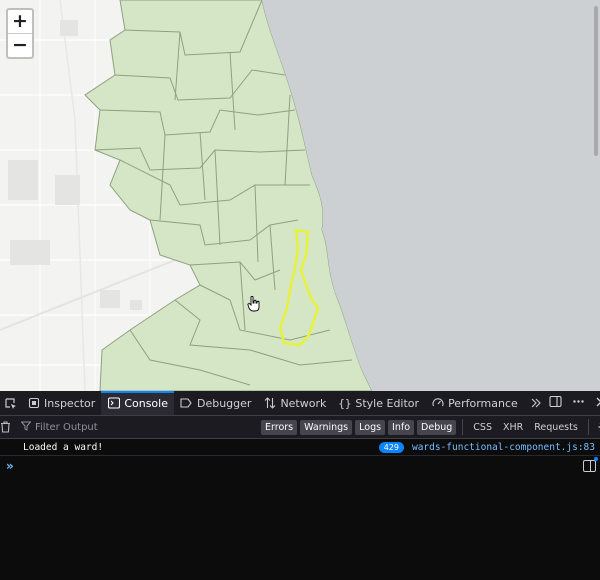 The width and height of the screenshot is (600, 580). What do you see at coordinates (253, 304) in the screenshot?
I see `hand-cursor-icon` at bounding box center [253, 304].